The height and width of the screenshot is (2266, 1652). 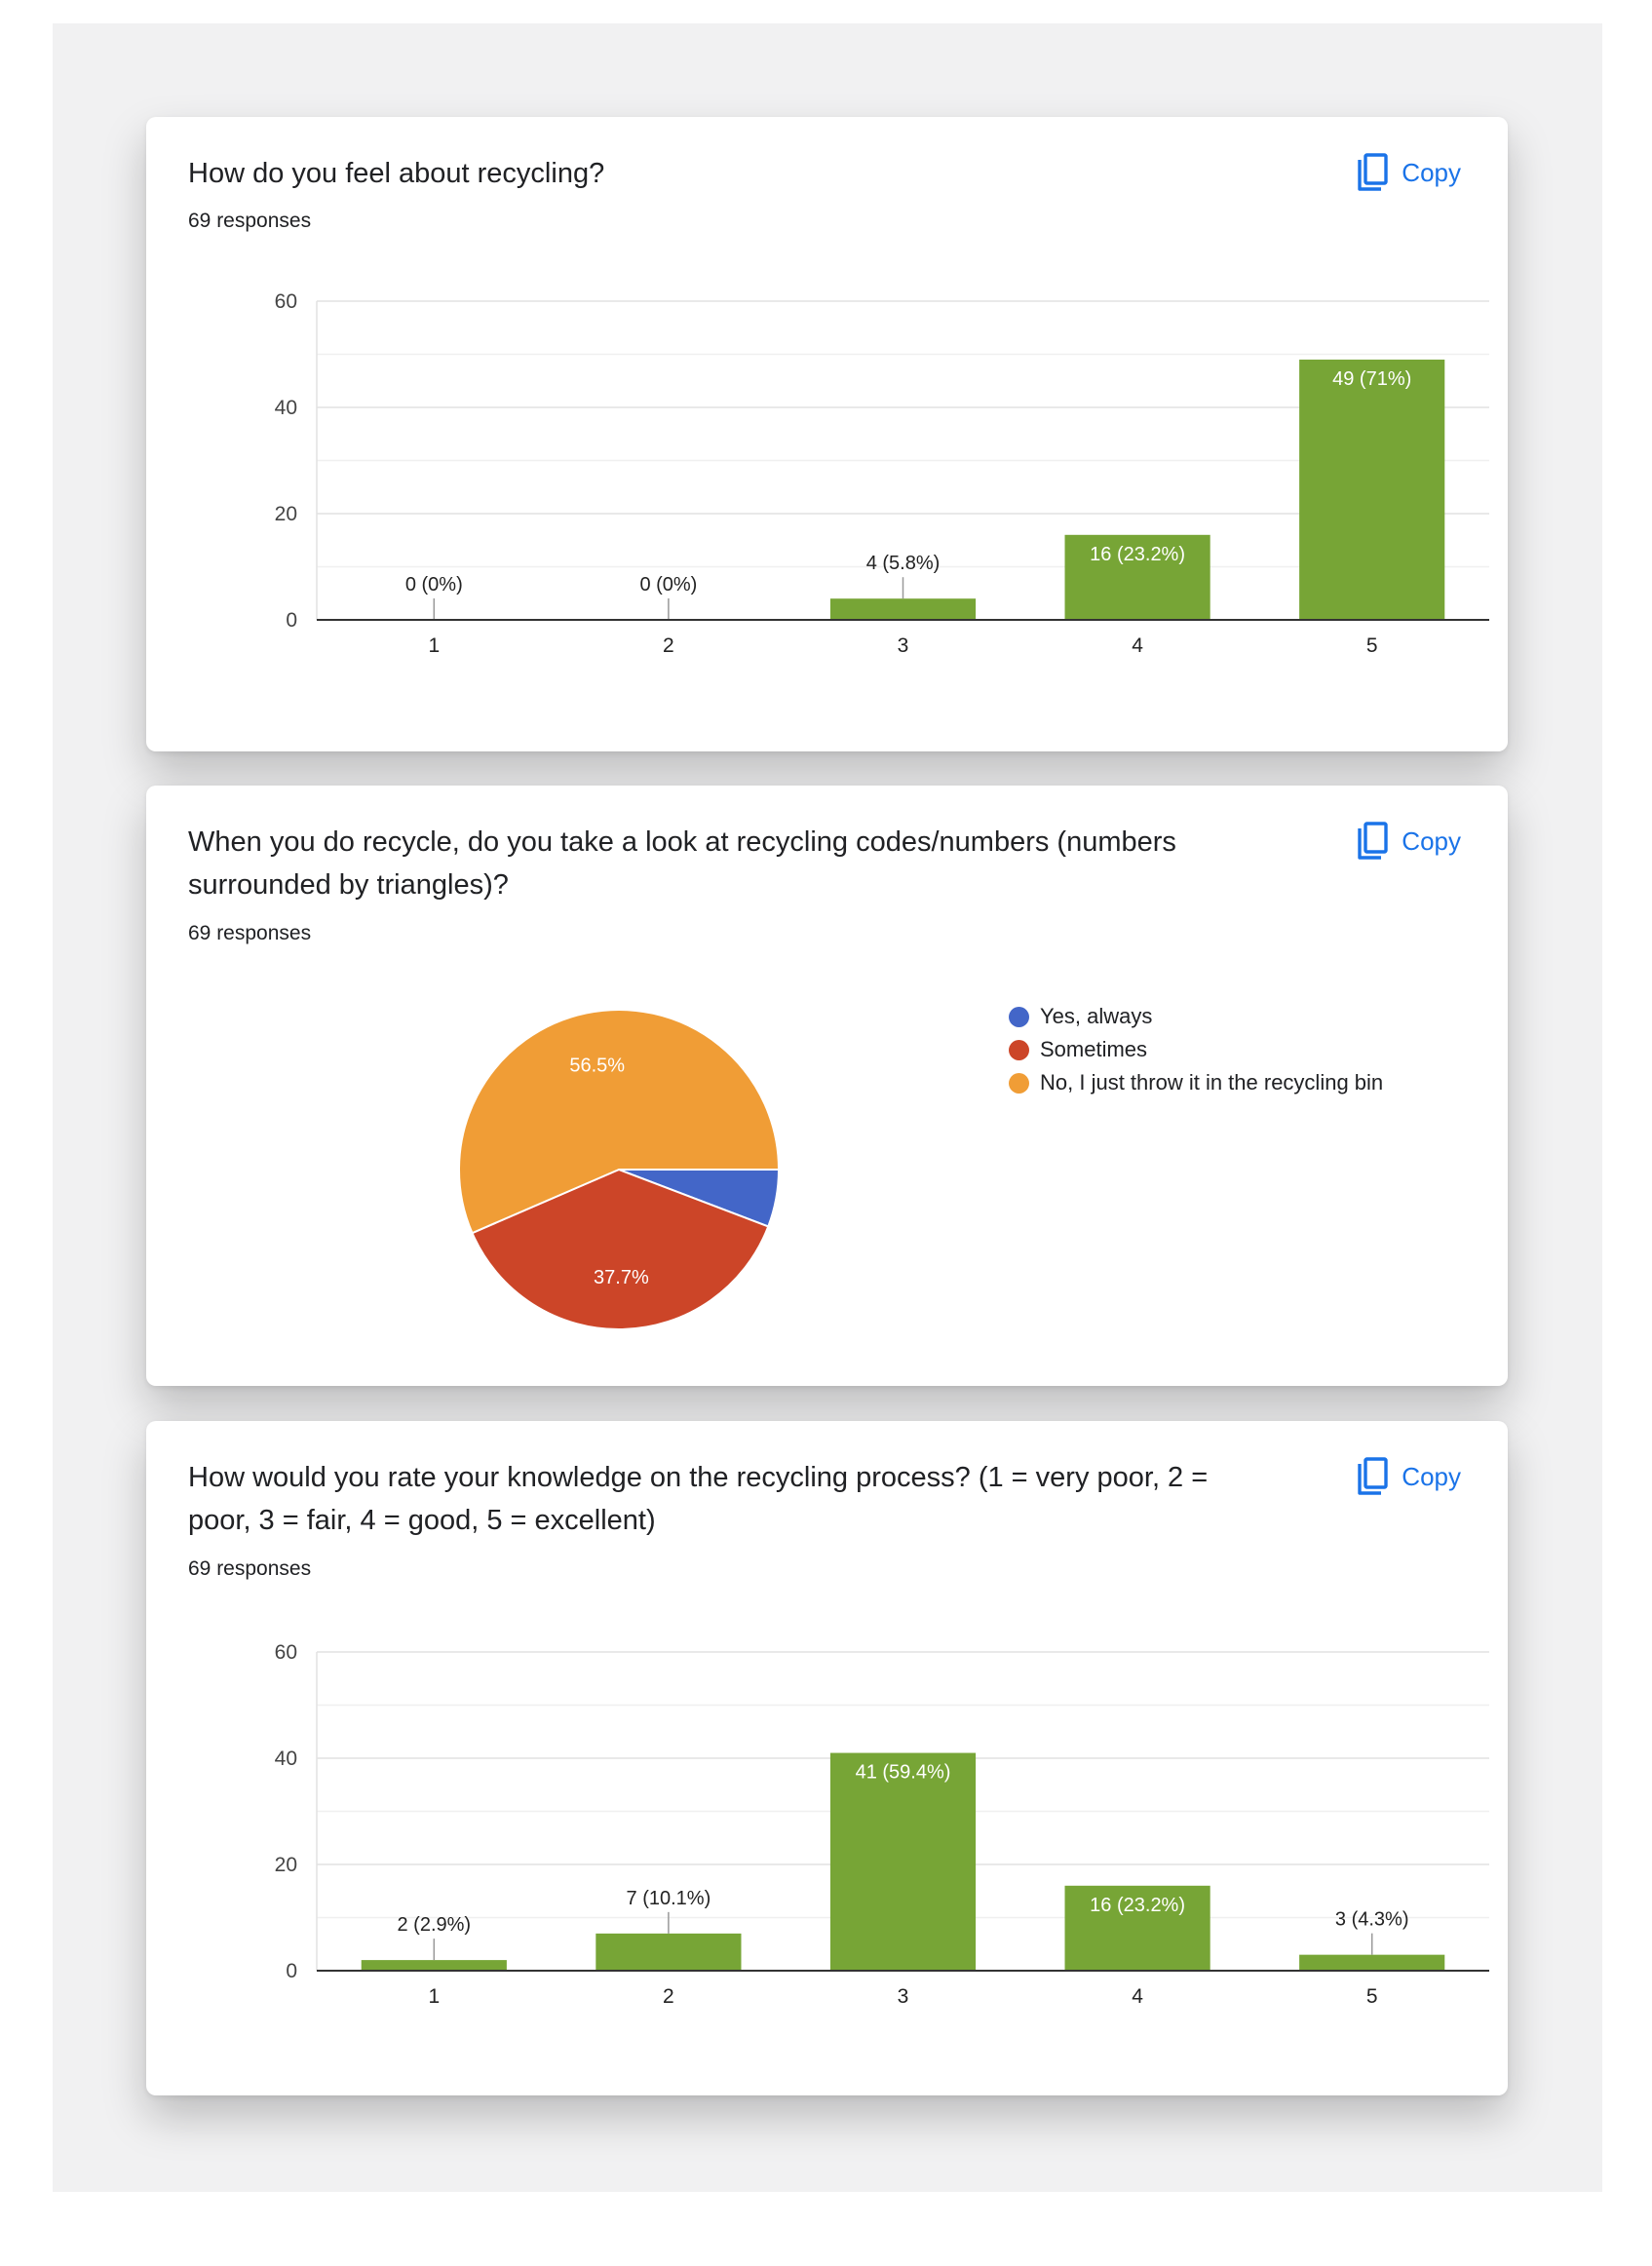 What do you see at coordinates (1371, 379) in the screenshot?
I see `bar-data-label: 49 (71%)` at bounding box center [1371, 379].